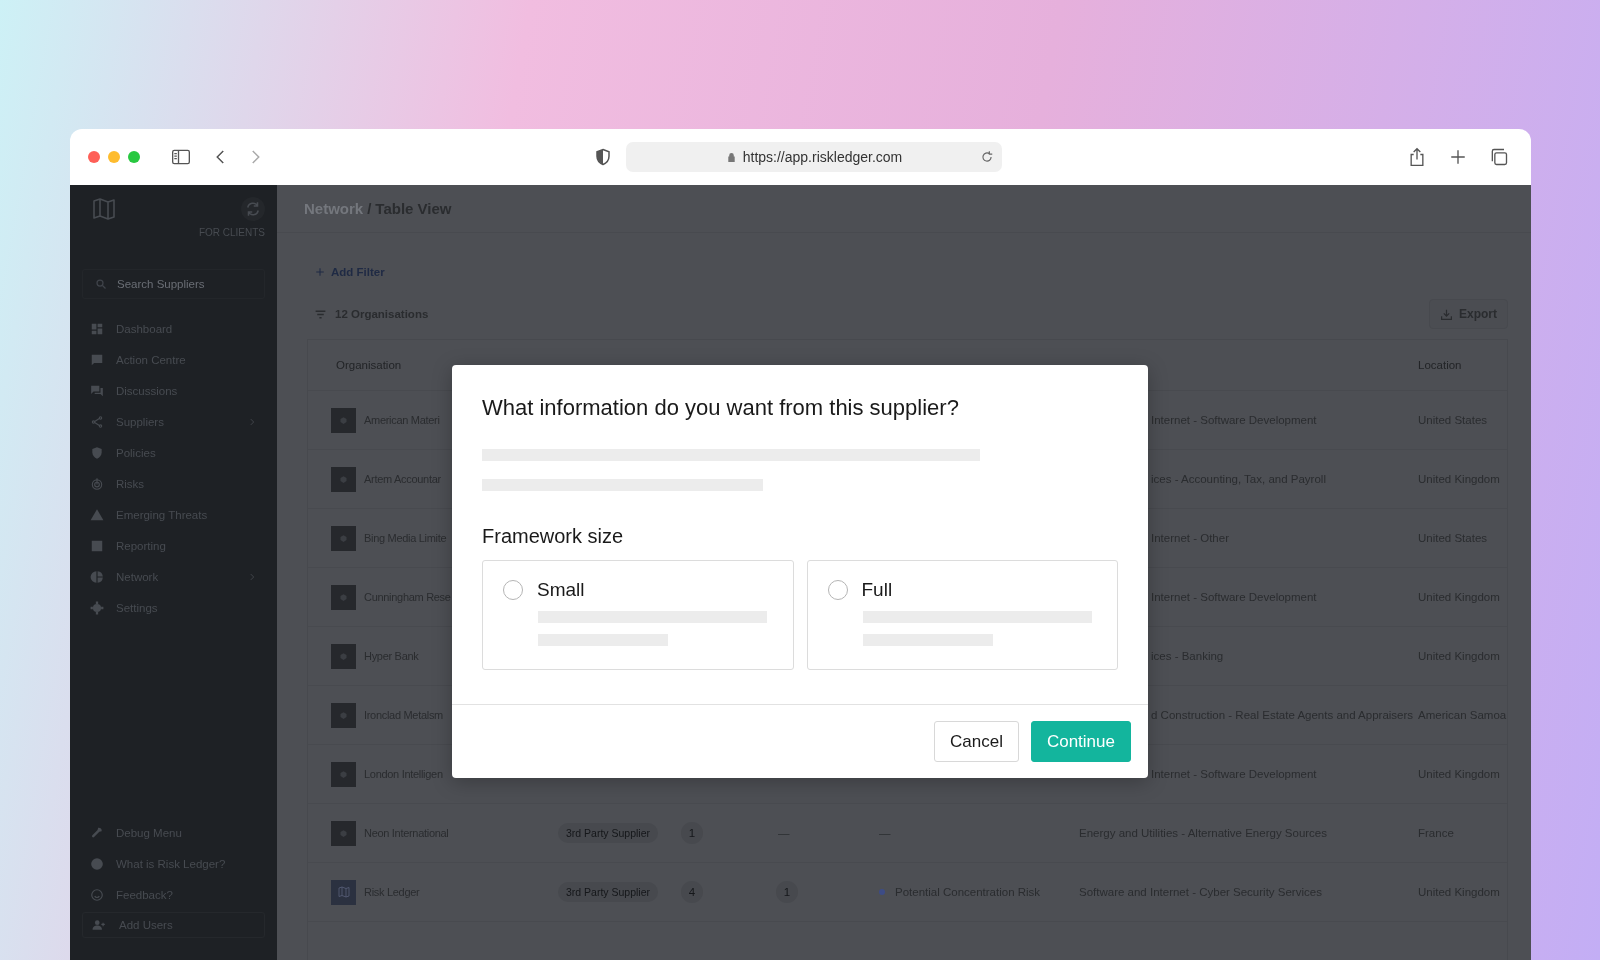  I want to click on chat-icon, so click(97, 390).